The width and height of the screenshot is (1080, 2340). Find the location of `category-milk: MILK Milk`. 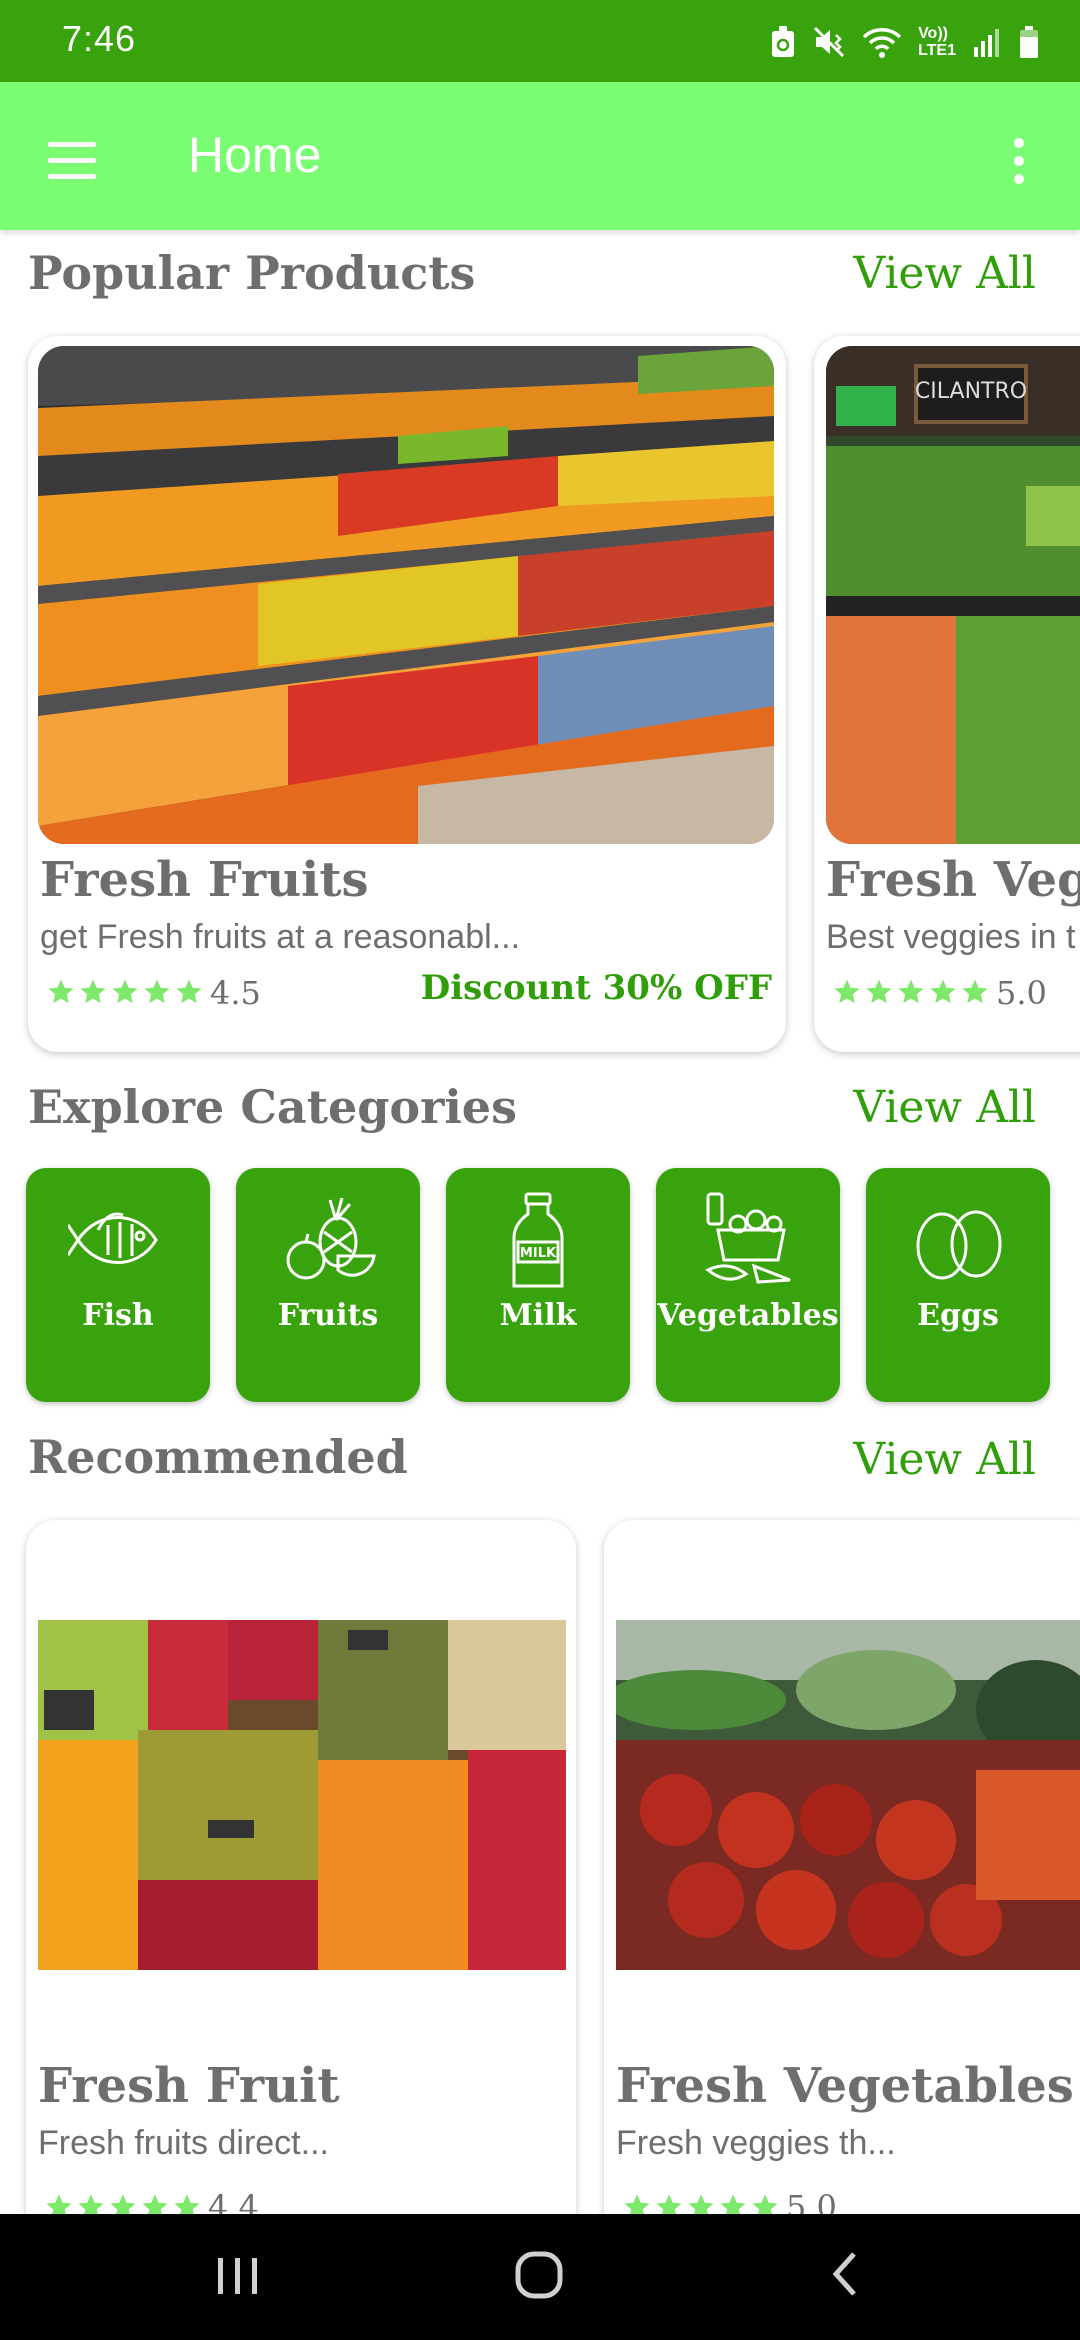

category-milk: MILK Milk is located at coordinates (538, 1285).